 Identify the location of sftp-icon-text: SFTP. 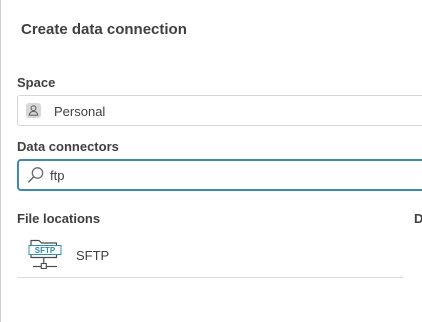
(45, 250).